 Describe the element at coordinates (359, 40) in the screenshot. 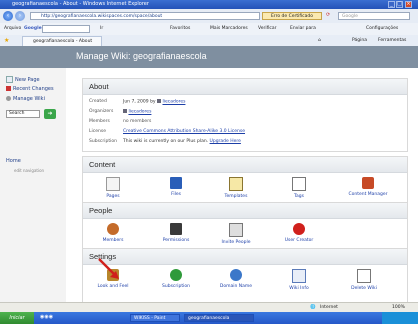

I see `page-menu: Página` at that location.